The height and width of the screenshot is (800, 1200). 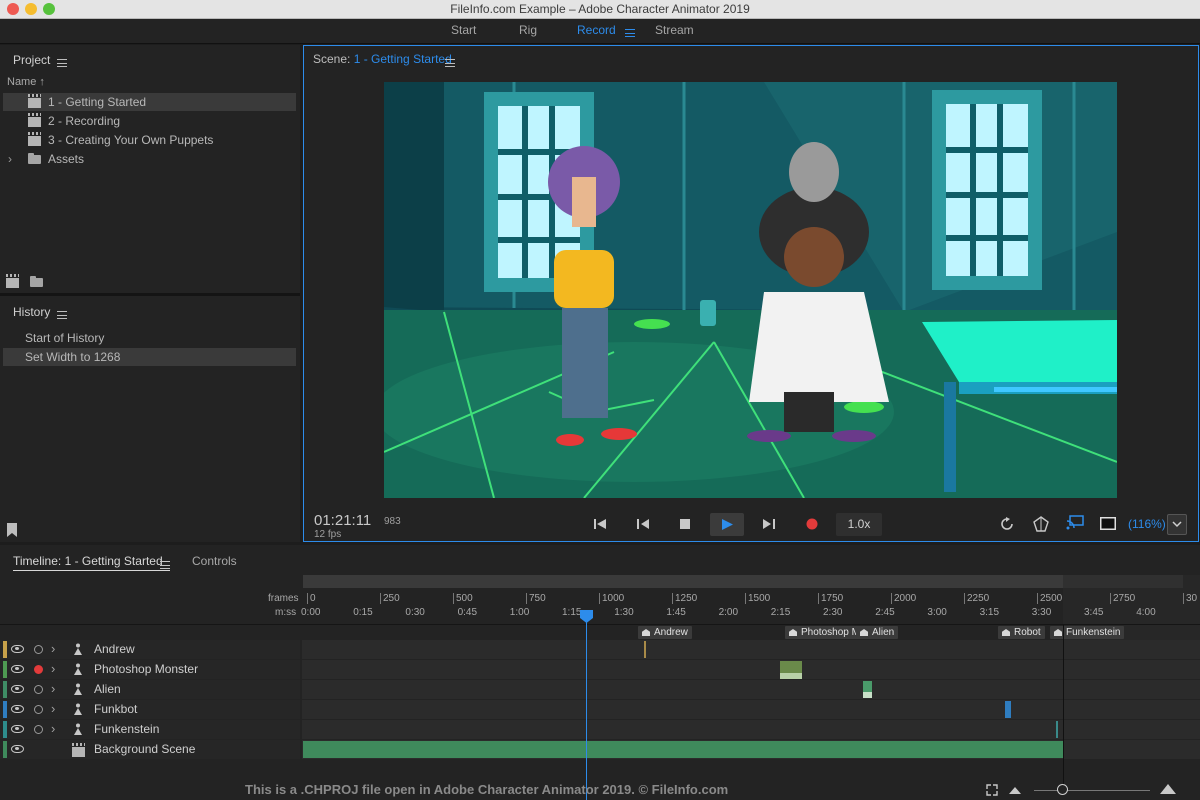 I want to click on fit-to-window-icon, so click(x=992, y=790).